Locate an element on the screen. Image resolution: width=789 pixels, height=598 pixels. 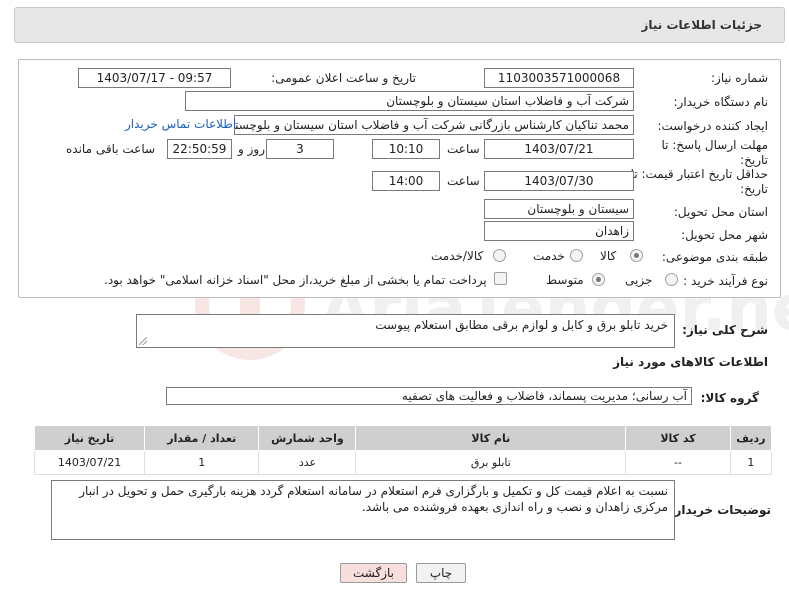
province-label: استان محل تحویل: is located at coordinates (720, 212).